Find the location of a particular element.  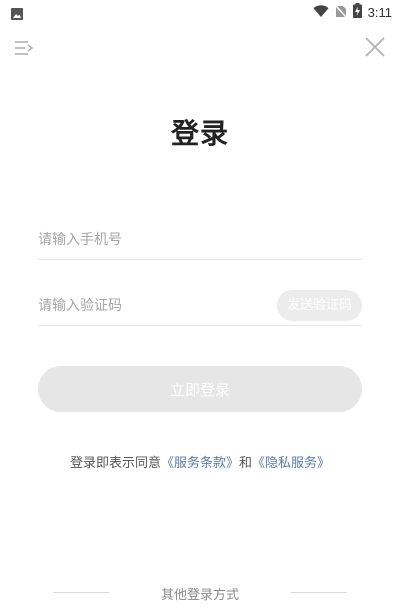

agreement-prefix: 登录即表示同意 is located at coordinates (115, 463).